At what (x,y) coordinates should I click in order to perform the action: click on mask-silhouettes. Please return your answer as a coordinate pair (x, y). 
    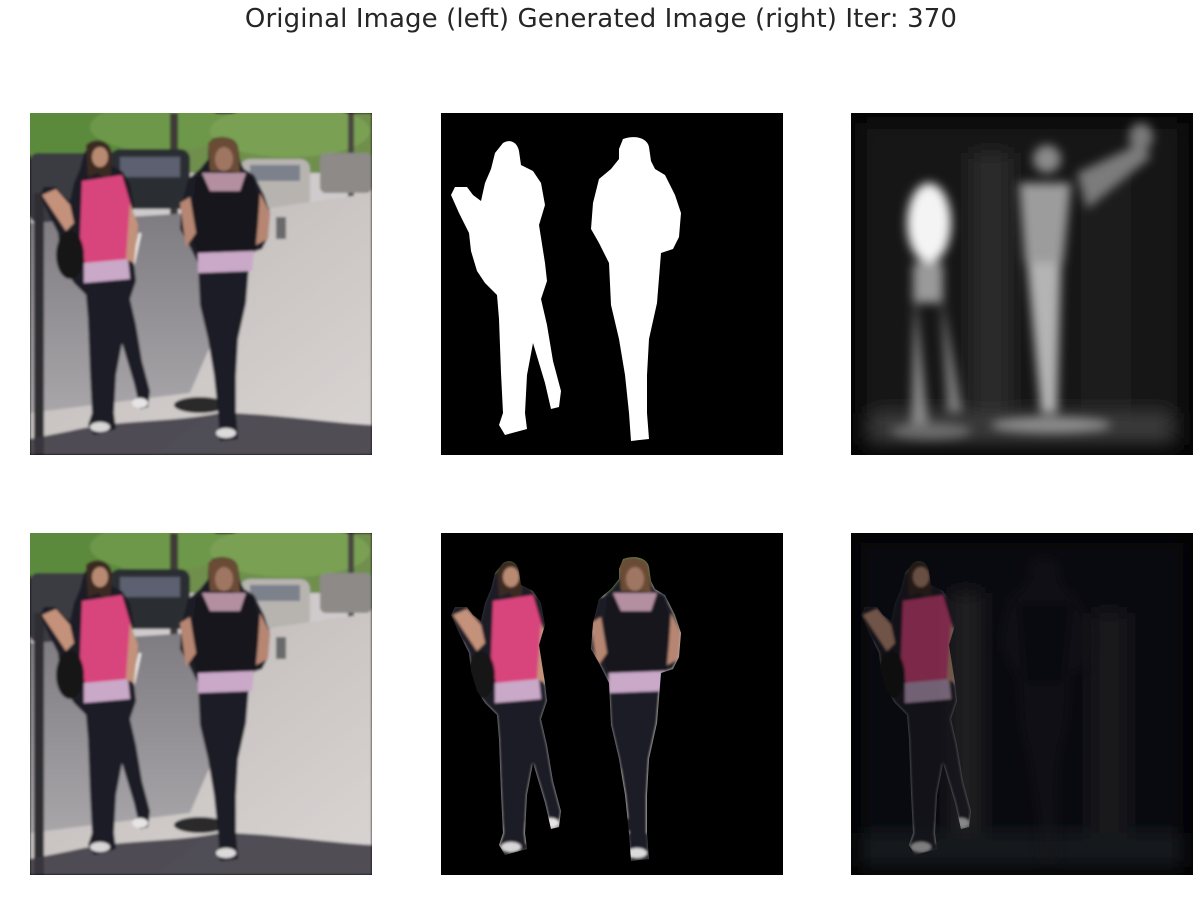
    Looking at the image, I should click on (612, 284).